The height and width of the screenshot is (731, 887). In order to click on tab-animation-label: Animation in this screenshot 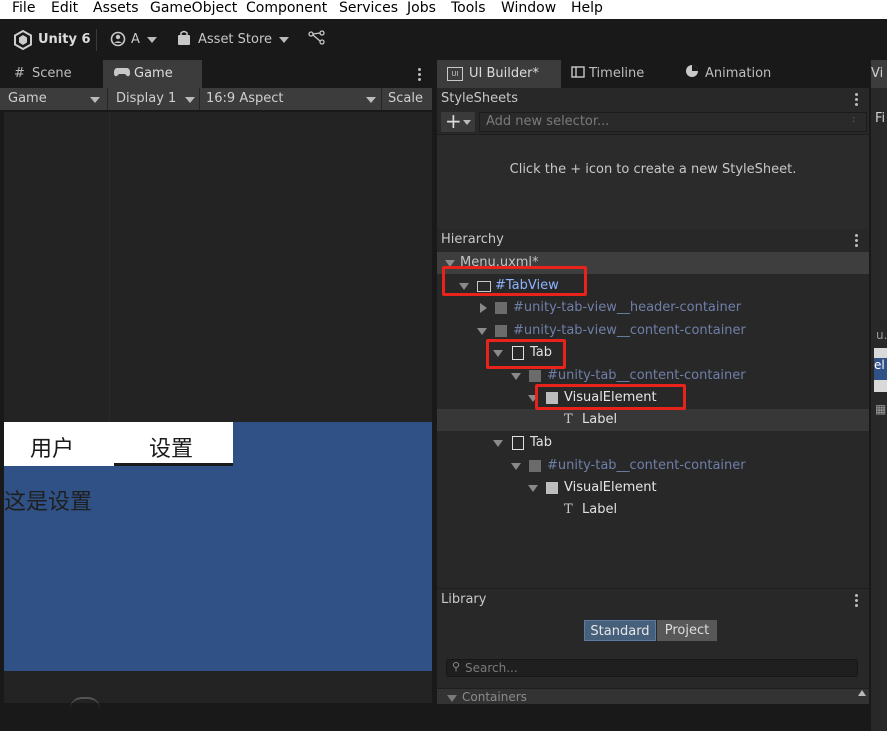, I will do `click(738, 73)`.